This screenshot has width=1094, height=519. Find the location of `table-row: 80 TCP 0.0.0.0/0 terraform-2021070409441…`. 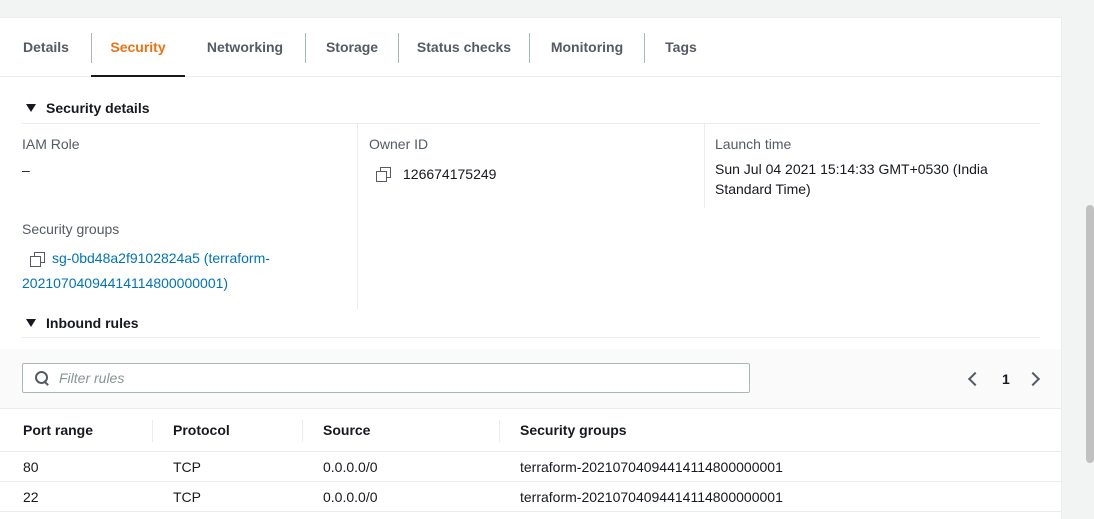

table-row: 80 TCP 0.0.0.0/0 terraform-2021070409441… is located at coordinates (530, 467).